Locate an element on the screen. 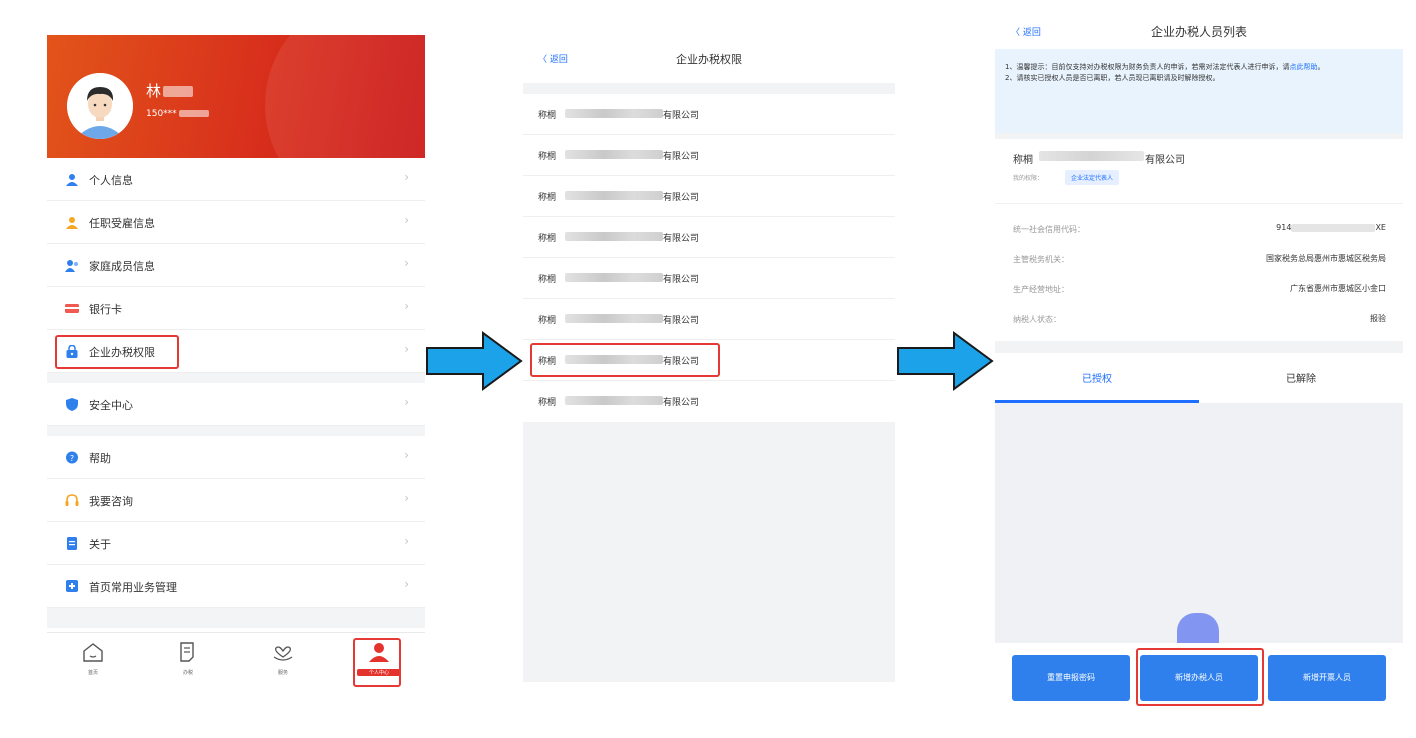  tab-service: 服务 is located at coordinates (283, 658).